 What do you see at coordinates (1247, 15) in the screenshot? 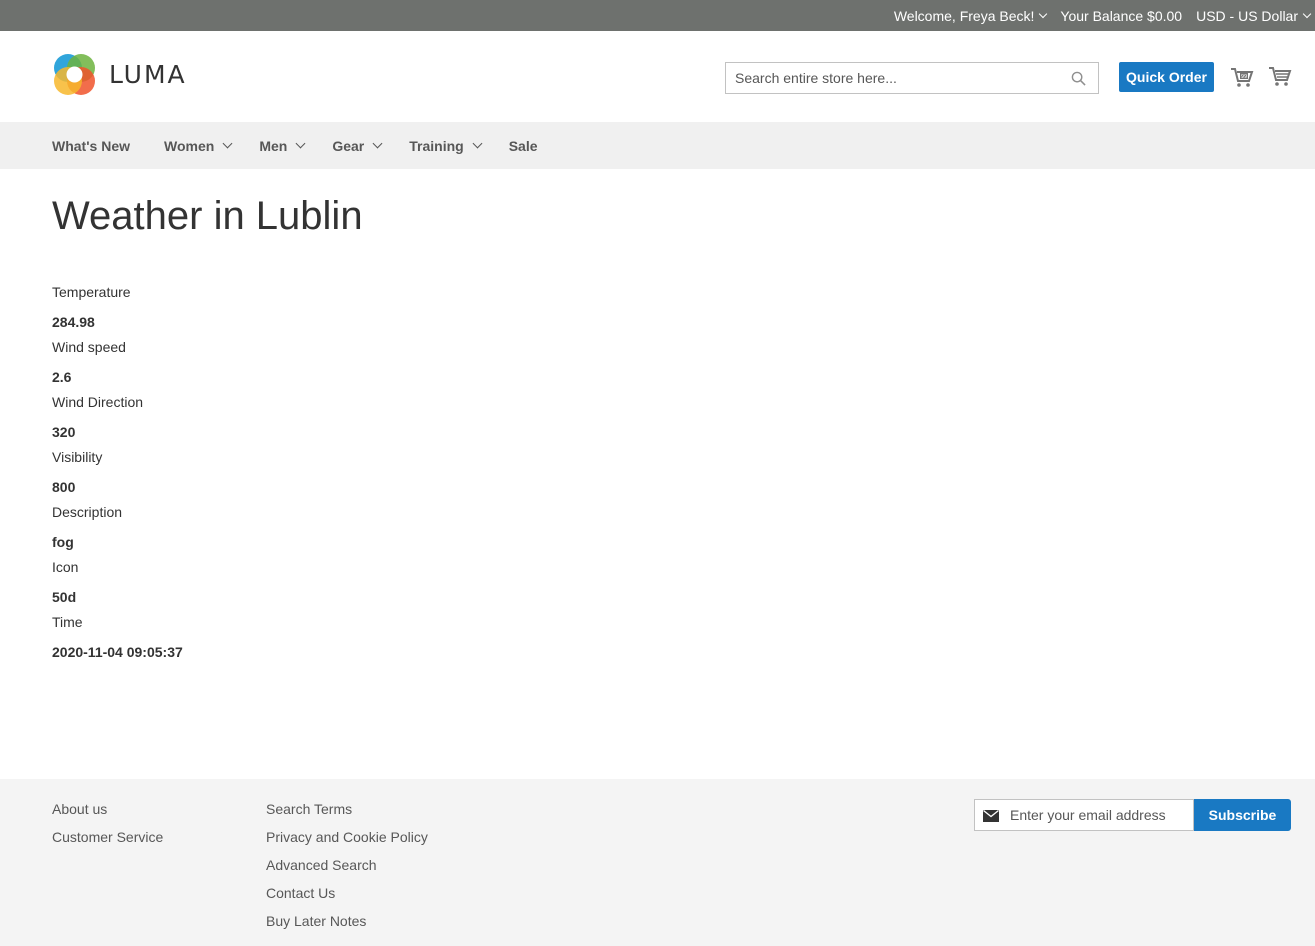
I see `currency-label: USD - US Dollar` at bounding box center [1247, 15].